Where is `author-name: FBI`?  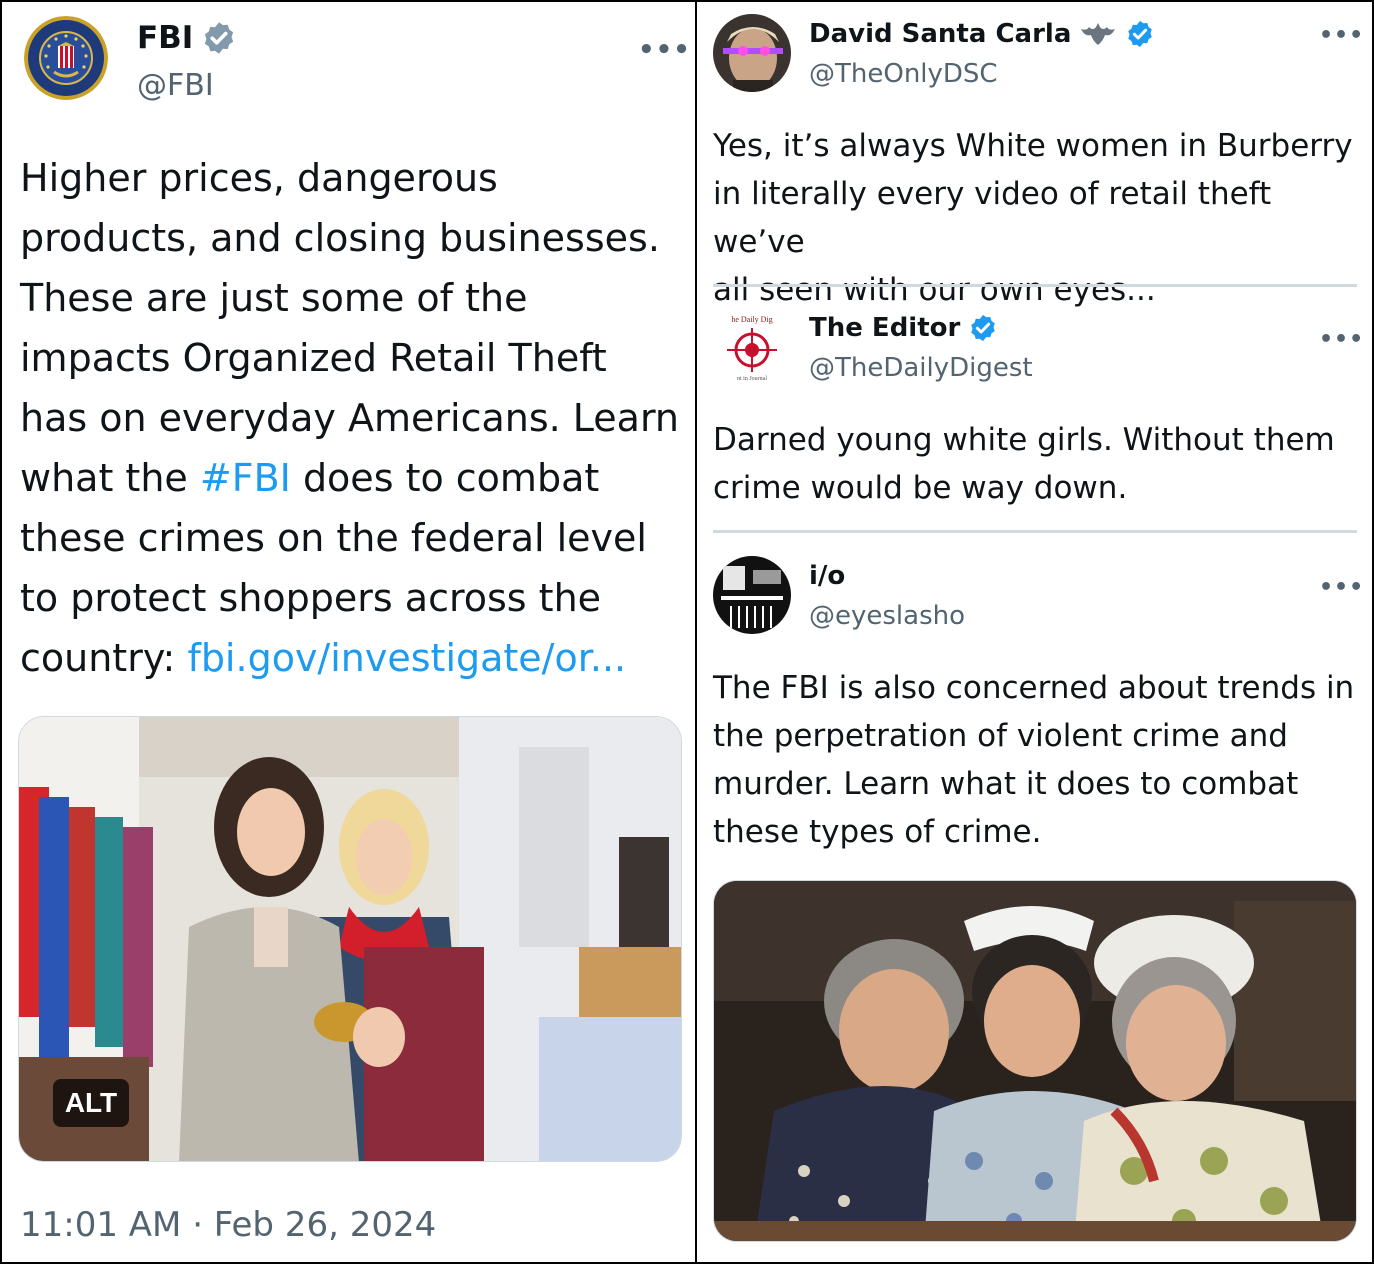 author-name: FBI is located at coordinates (187, 38).